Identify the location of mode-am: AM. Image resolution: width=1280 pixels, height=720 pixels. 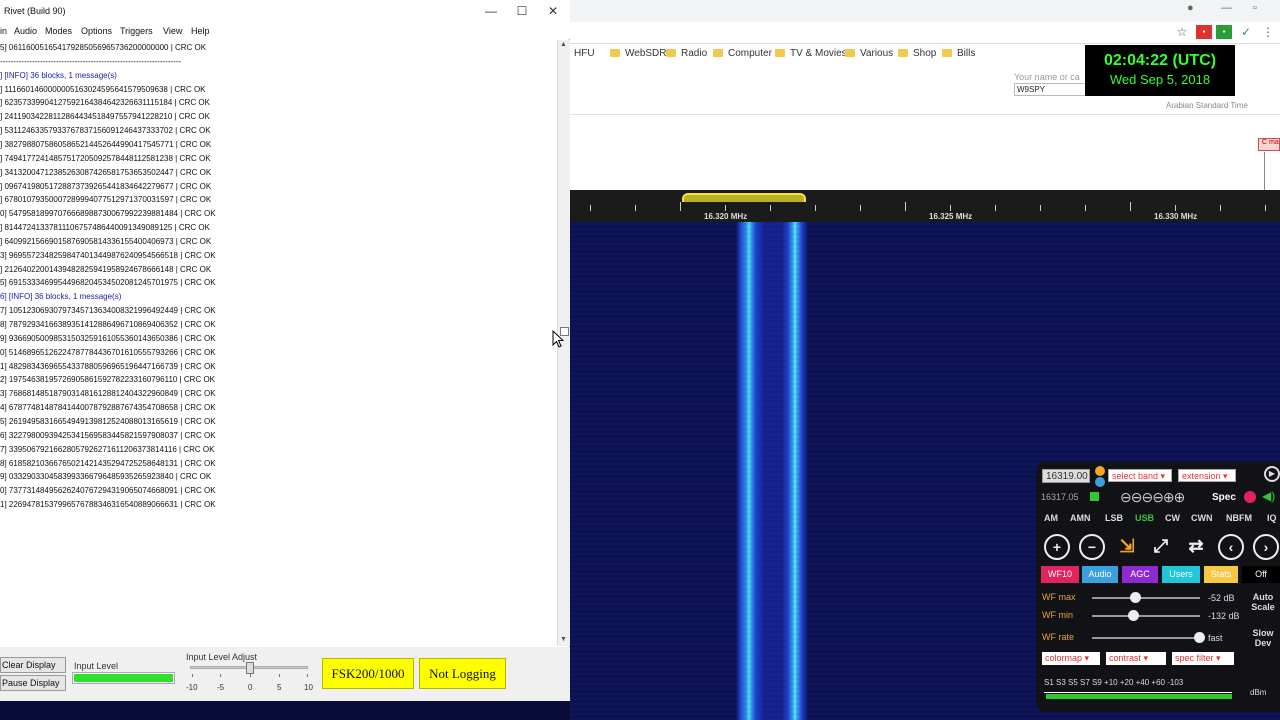
(1051, 518).